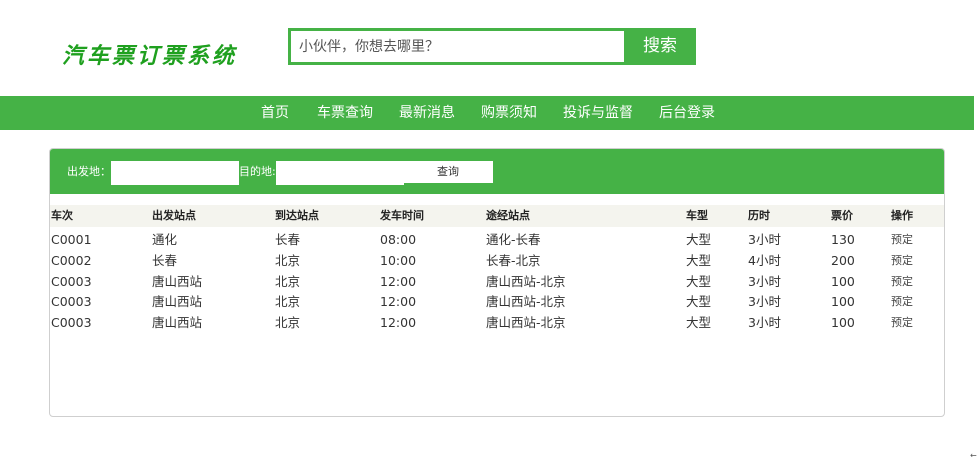  I want to click on col-header-depart-time: 发车时间, so click(402, 215).